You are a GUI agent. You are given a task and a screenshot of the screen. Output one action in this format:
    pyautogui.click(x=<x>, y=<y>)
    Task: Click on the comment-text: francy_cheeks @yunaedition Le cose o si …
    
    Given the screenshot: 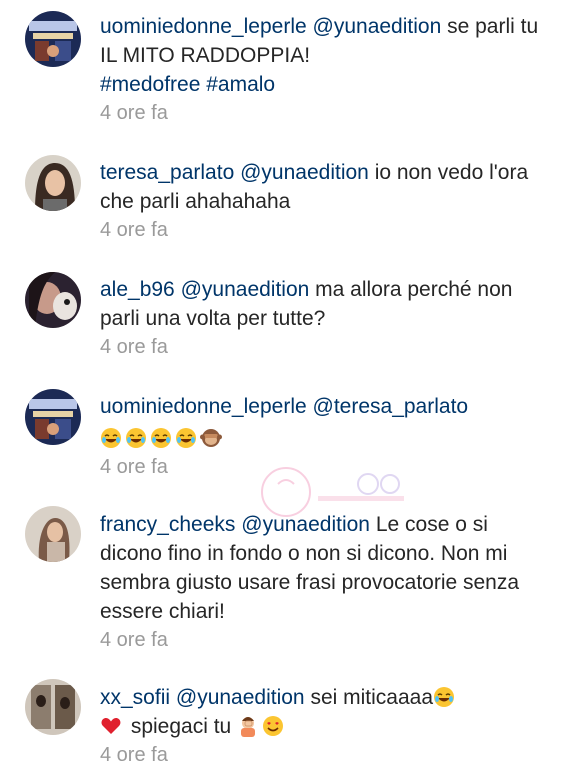 What is the action you would take?
    pyautogui.click(x=320, y=582)
    